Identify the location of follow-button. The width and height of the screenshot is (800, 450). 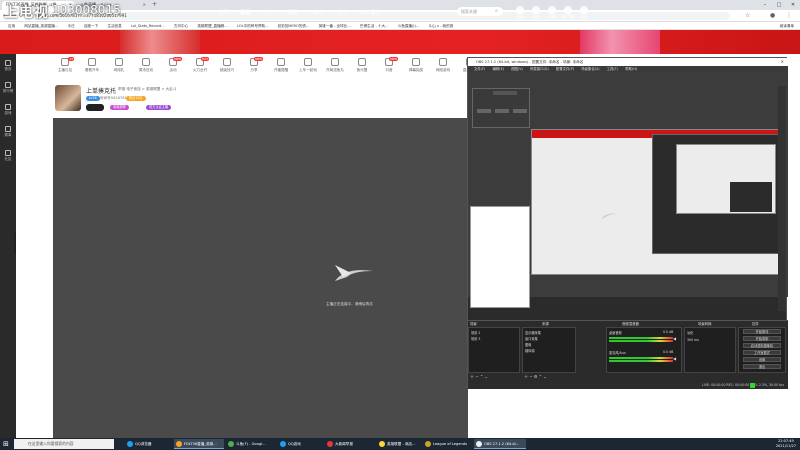
(95, 107).